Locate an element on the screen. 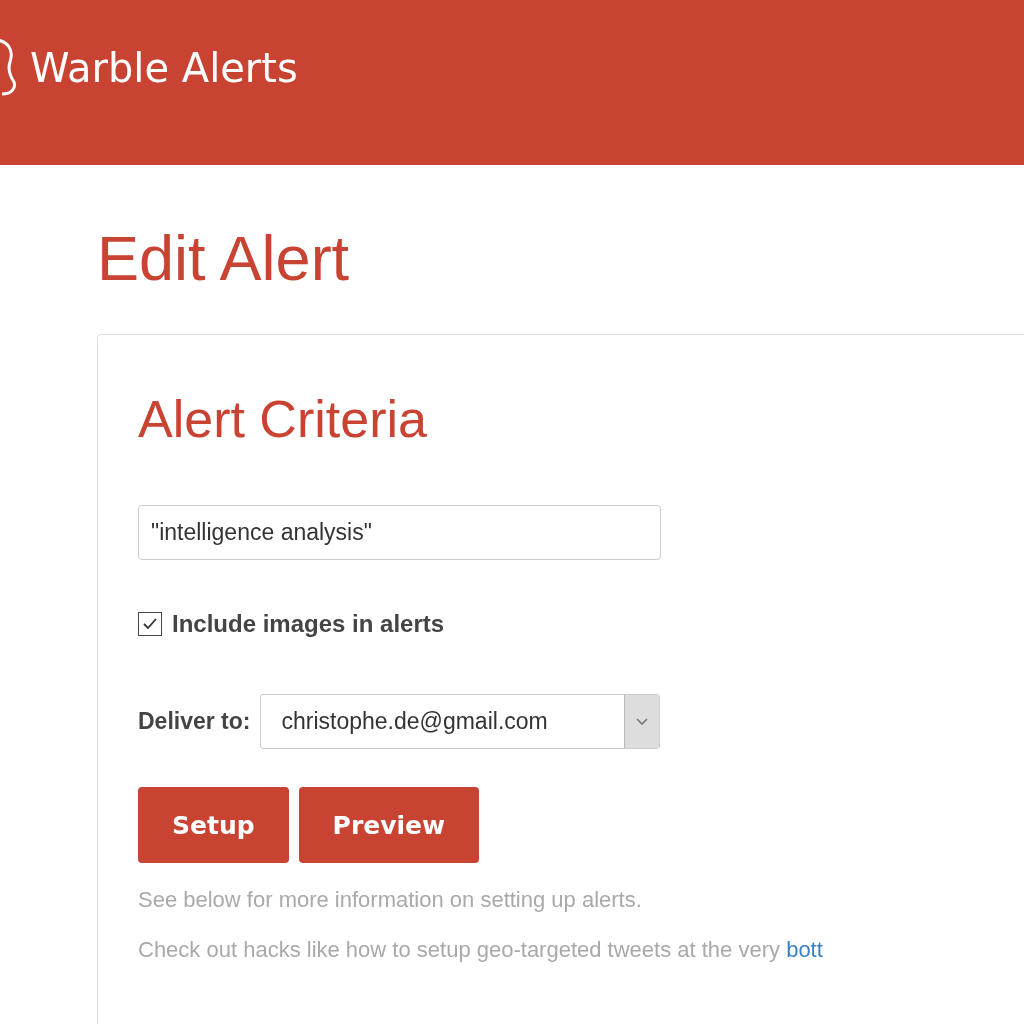  checkbox is located at coordinates (150, 624).